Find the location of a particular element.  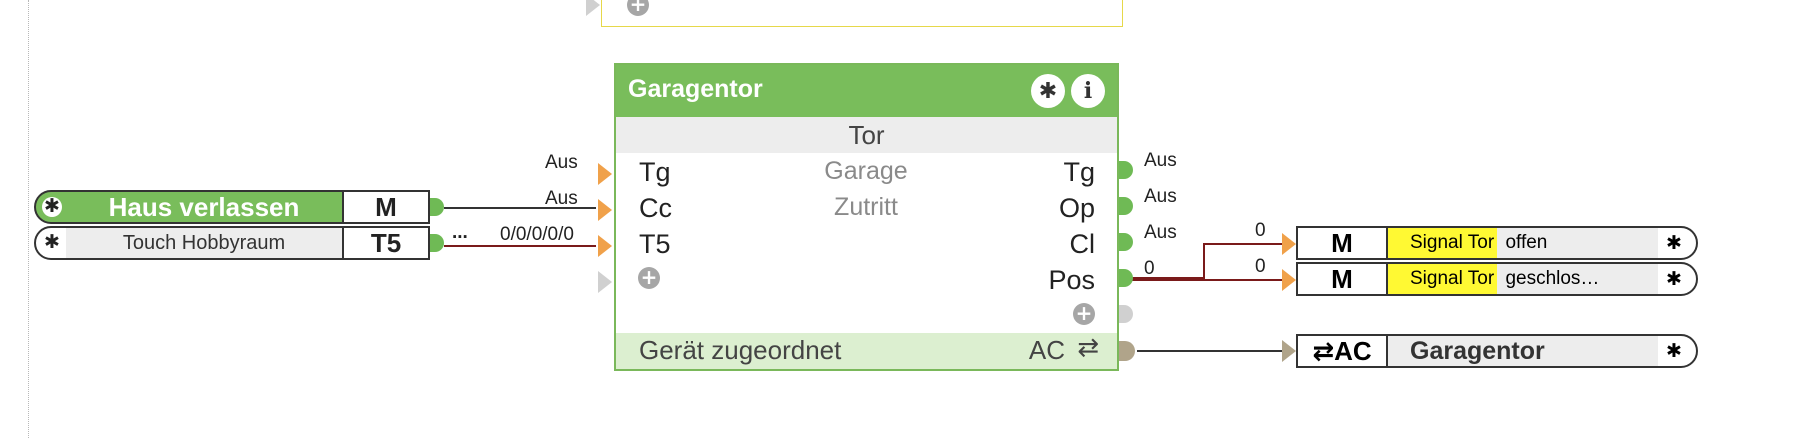

row-type: T5 is located at coordinates (385, 243).